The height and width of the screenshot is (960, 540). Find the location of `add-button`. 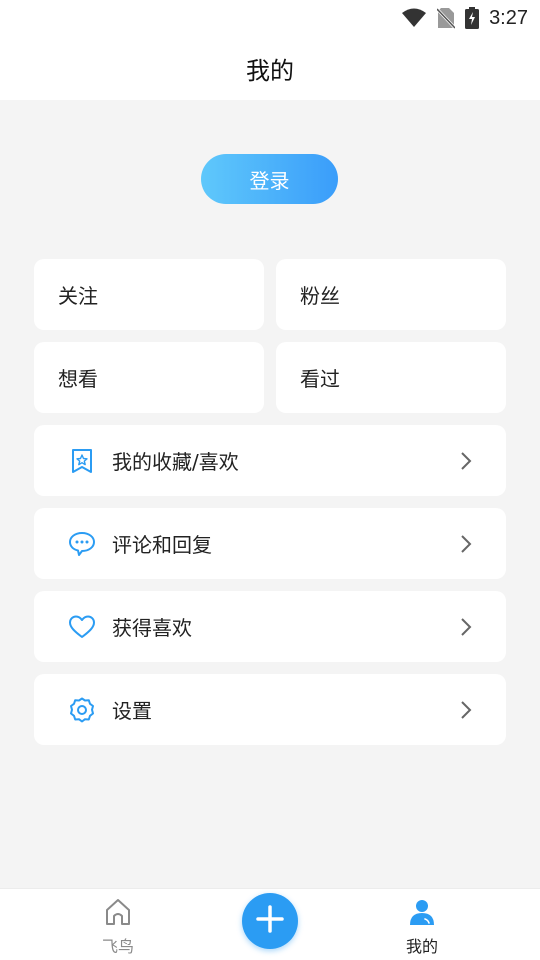

add-button is located at coordinates (270, 921).